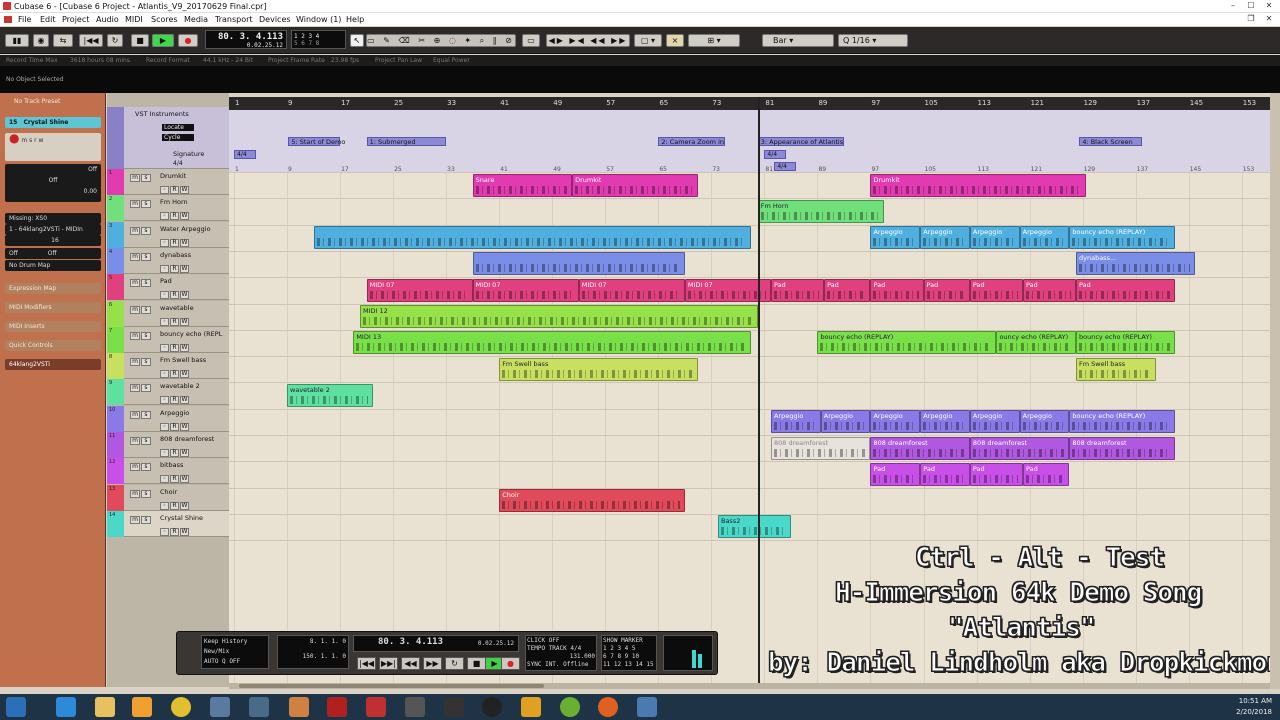 The image size is (1280, 720). Describe the element at coordinates (454, 663) in the screenshot. I see `transport-cycle-button: ↻` at that location.